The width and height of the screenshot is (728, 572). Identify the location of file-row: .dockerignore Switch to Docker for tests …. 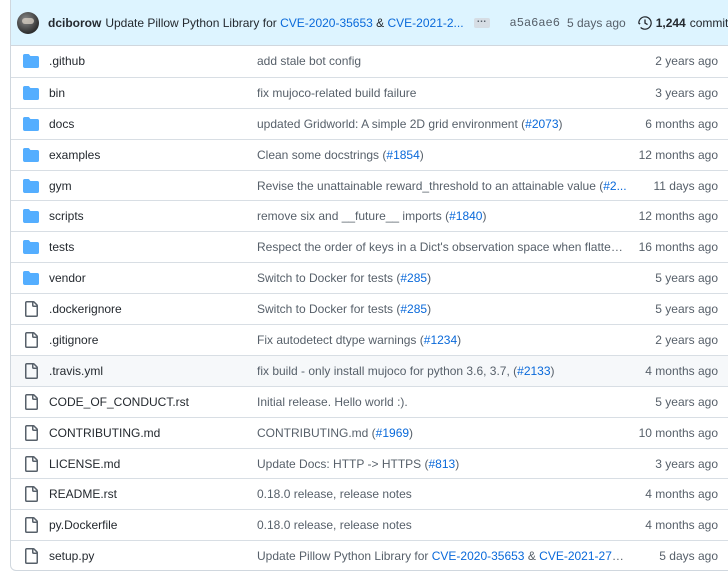
(369, 308).